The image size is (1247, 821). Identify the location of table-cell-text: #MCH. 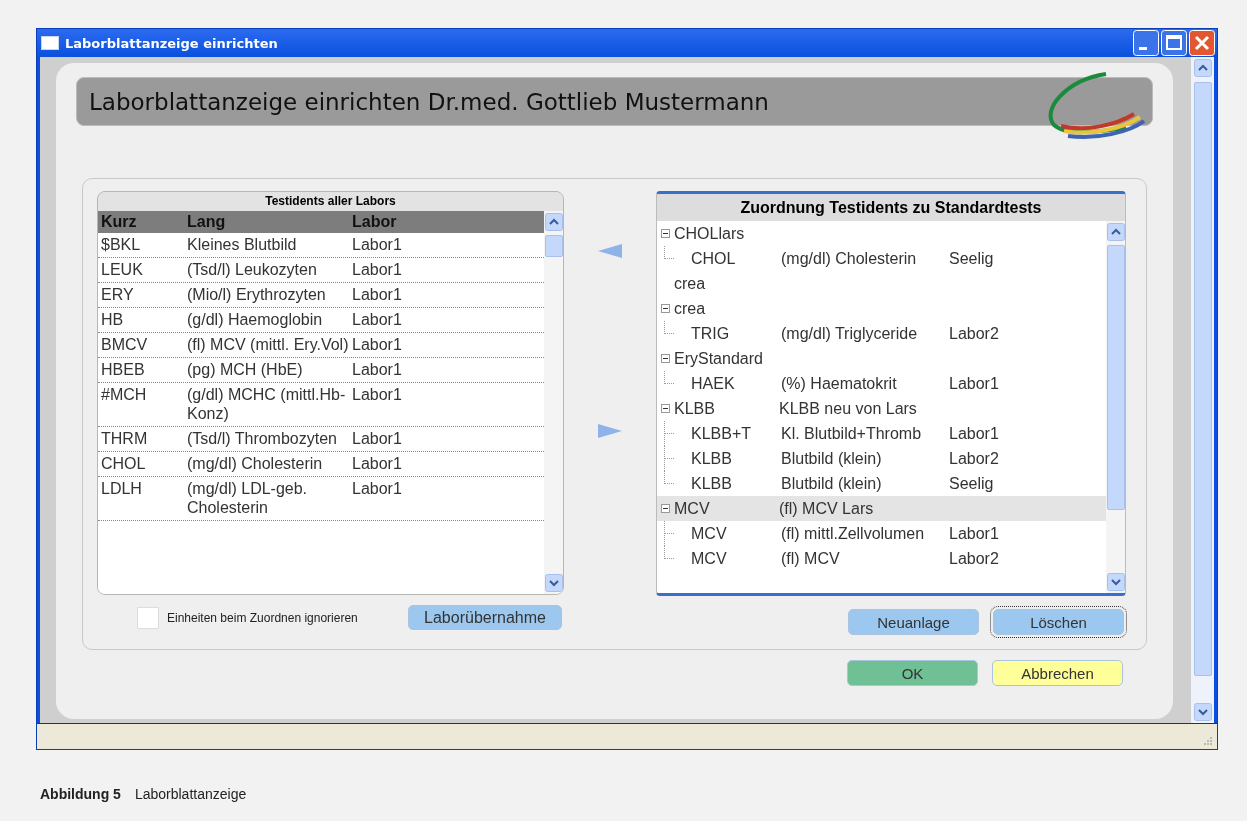
(124, 395).